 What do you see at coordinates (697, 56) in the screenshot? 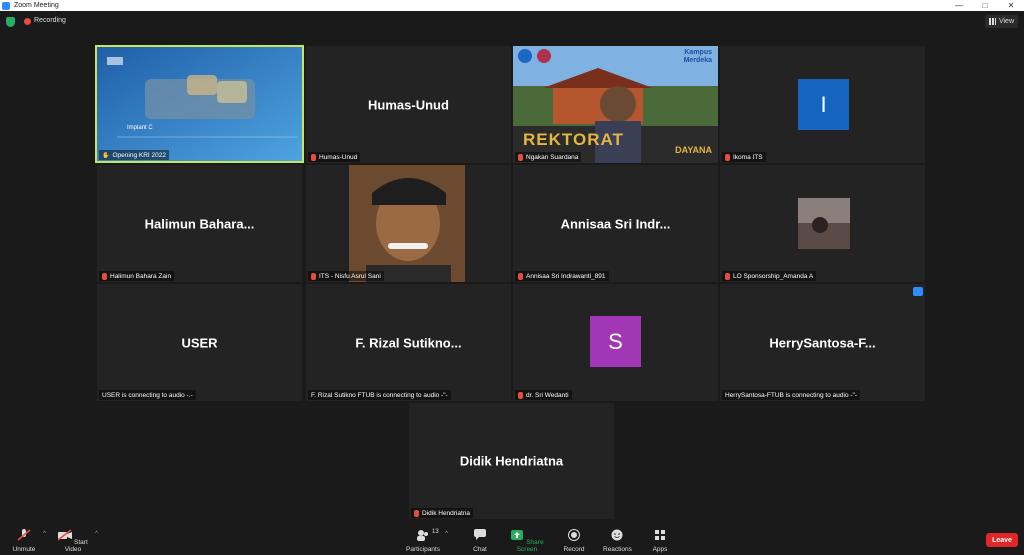
I see `campus-text: Kampus Merdeka` at bounding box center [697, 56].